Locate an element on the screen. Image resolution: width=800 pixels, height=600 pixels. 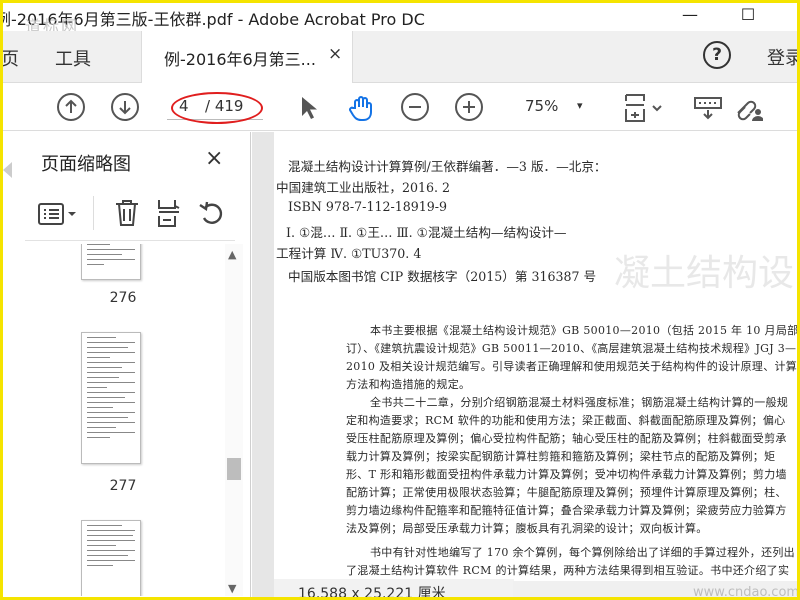
cip-line: 工程计算 Ⅳ. ①TU370. 4 is located at coordinates (349, 253).